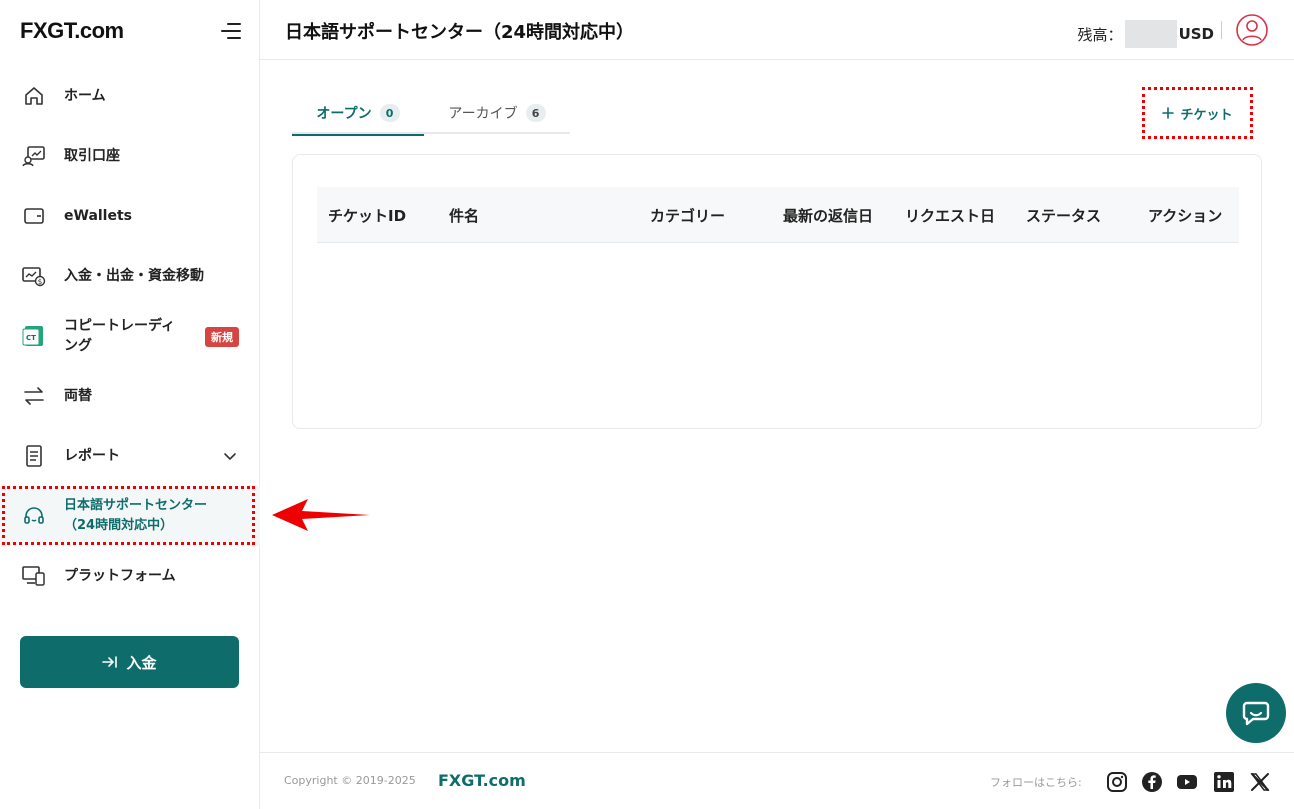  Describe the element at coordinates (344, 114) in the screenshot. I see `tab-label: オープン` at that location.